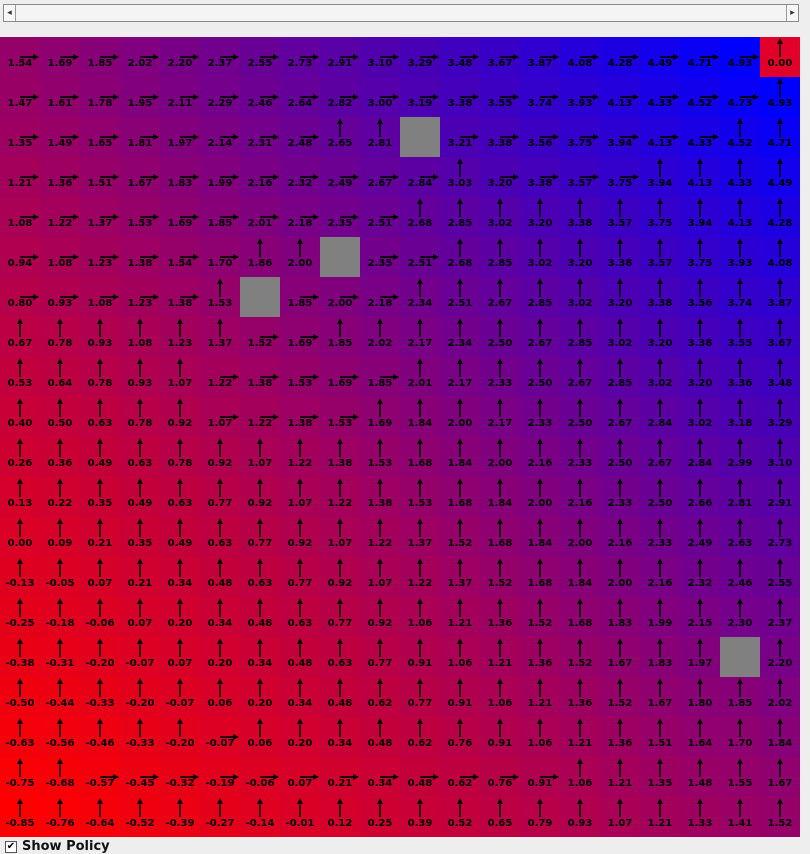  What do you see at coordinates (140, 137) in the screenshot?
I see `grid-cell: 1.81` at bounding box center [140, 137].